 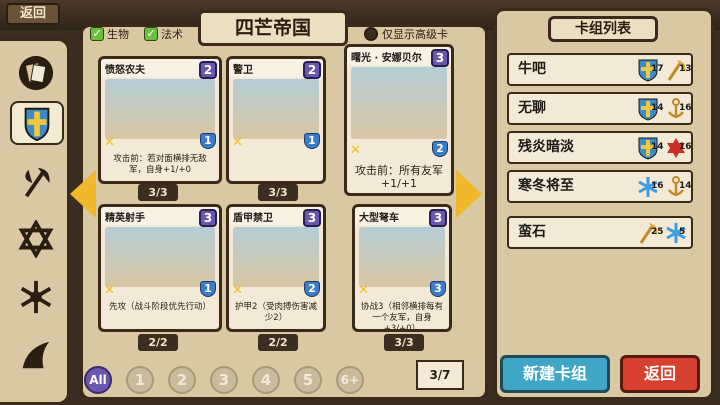 I want to click on card: 警卫 2 ✕ 1, so click(x=276, y=120).